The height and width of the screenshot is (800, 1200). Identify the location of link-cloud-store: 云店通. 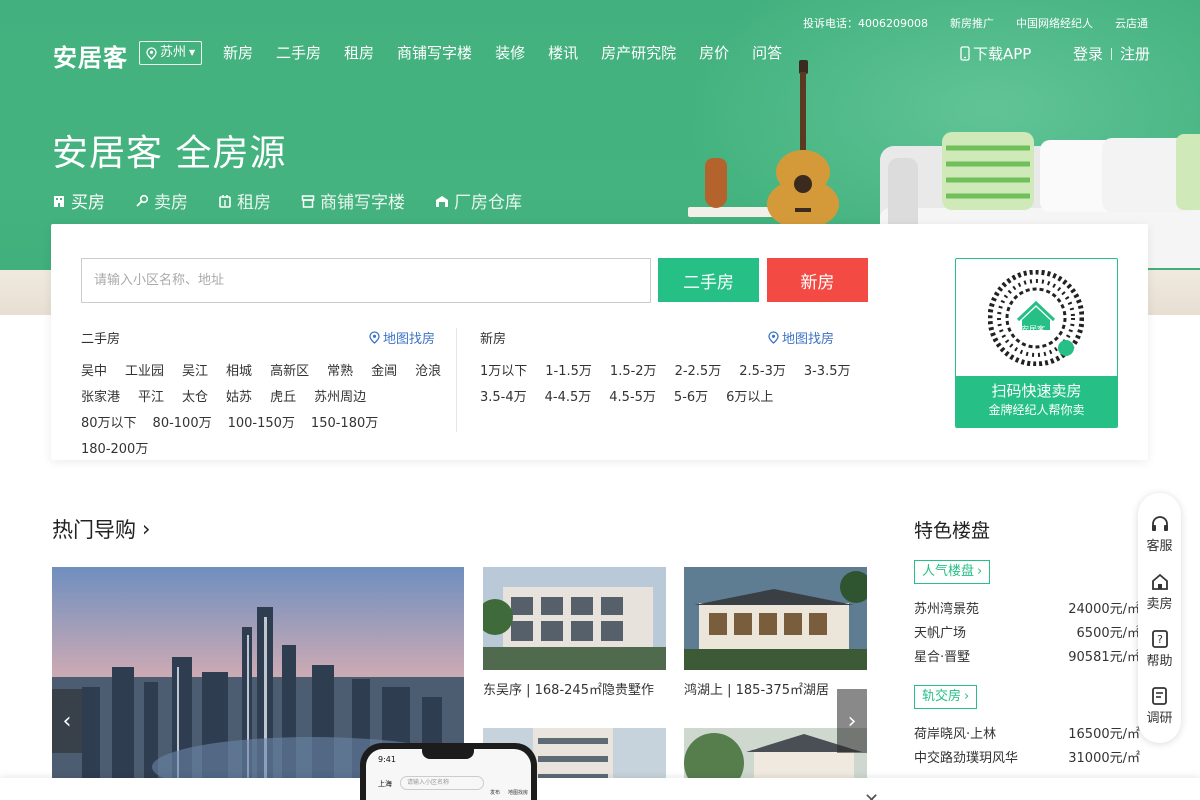
(1131, 23).